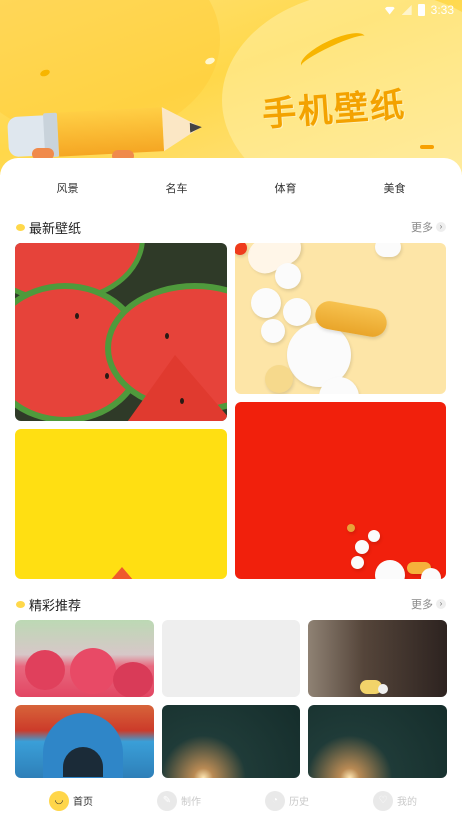 The image size is (462, 823). What do you see at coordinates (84, 658) in the screenshot?
I see `wallpaper-raspberries` at bounding box center [84, 658].